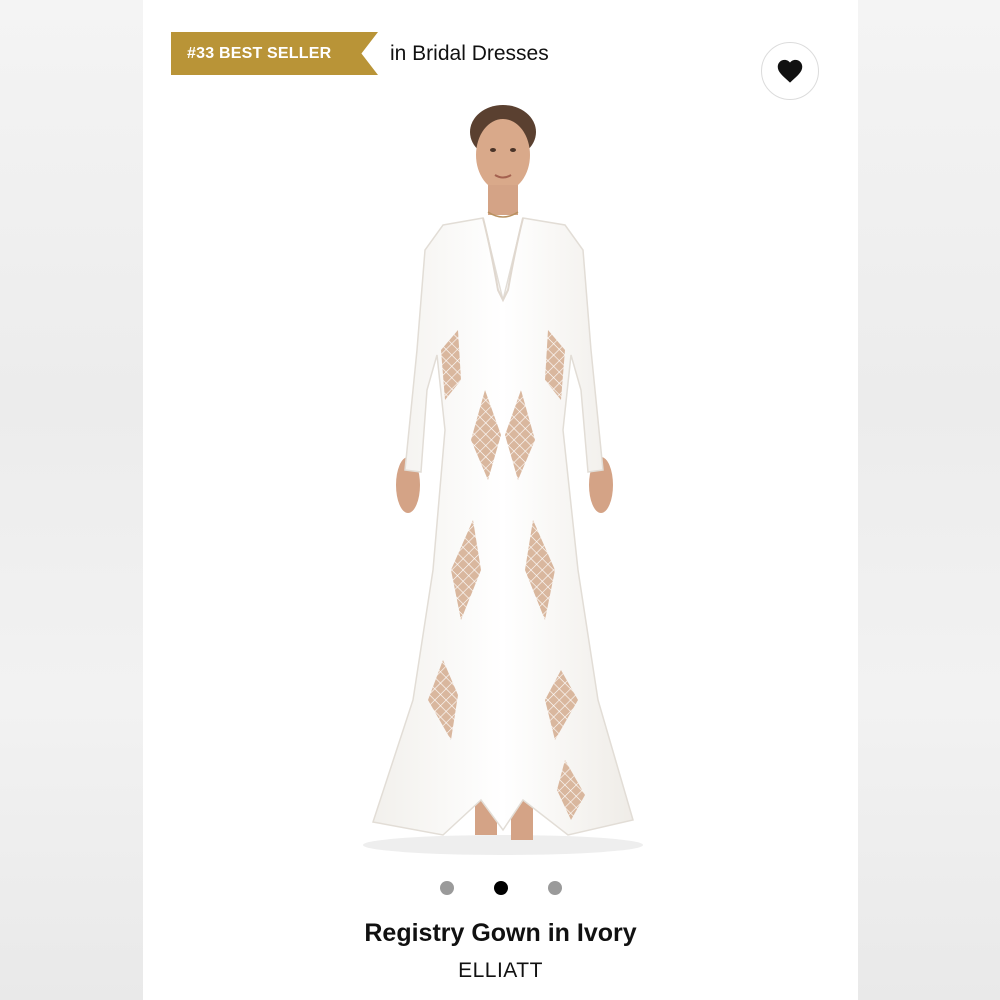 The image size is (1000, 1000). Describe the element at coordinates (274, 53) in the screenshot. I see `best-seller-badge: #33 BEST SELLER` at that location.